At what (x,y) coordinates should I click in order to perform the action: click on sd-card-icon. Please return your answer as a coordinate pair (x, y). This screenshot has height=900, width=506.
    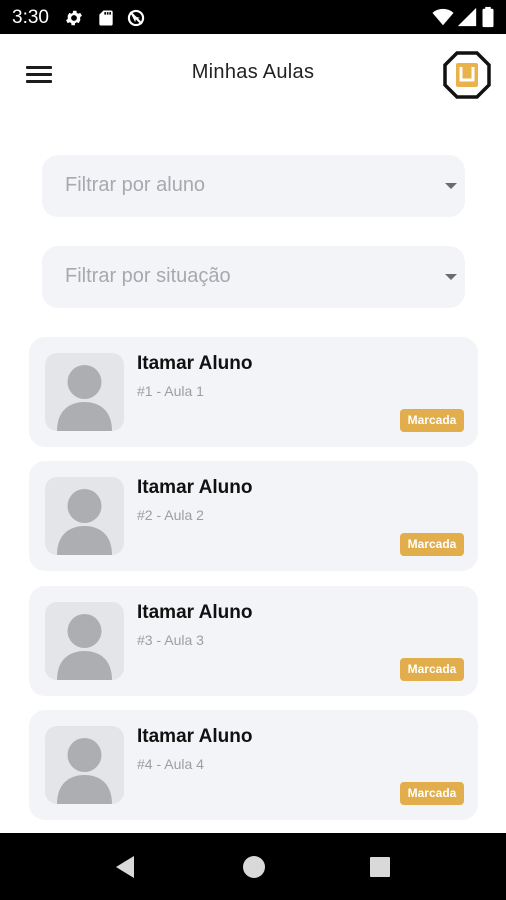
    Looking at the image, I should click on (106, 18).